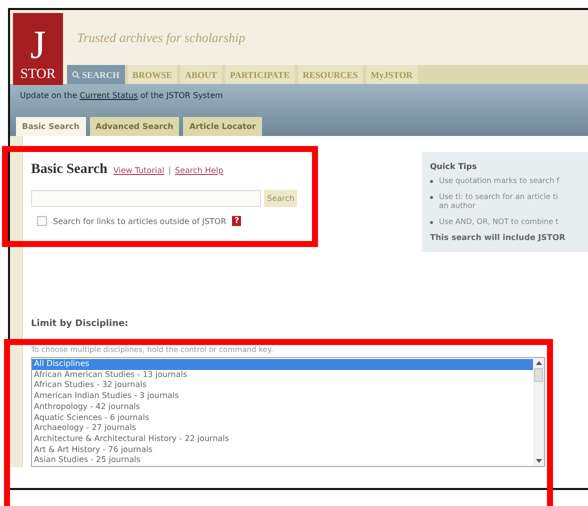 The width and height of the screenshot is (588, 506). I want to click on discipline-label: Limit by Discipline:, so click(80, 324).